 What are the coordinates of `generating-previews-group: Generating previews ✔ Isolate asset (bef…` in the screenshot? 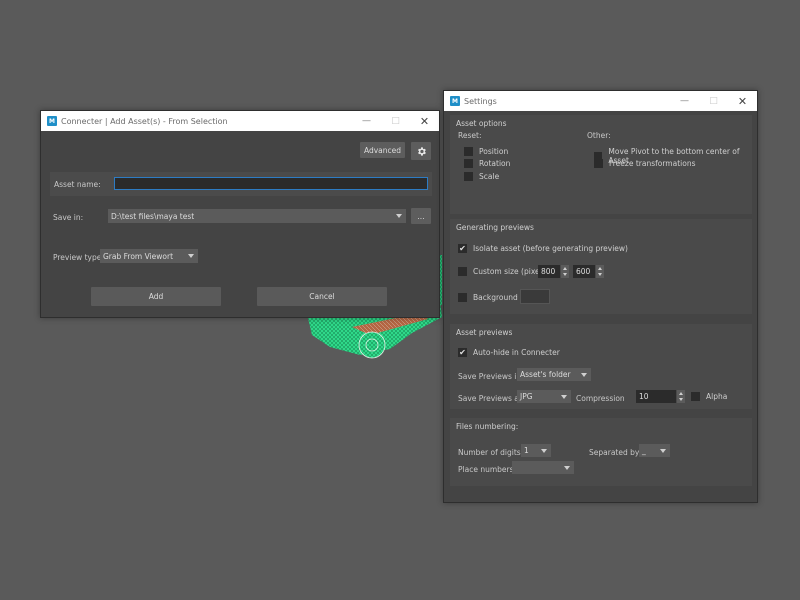 It's located at (601, 266).